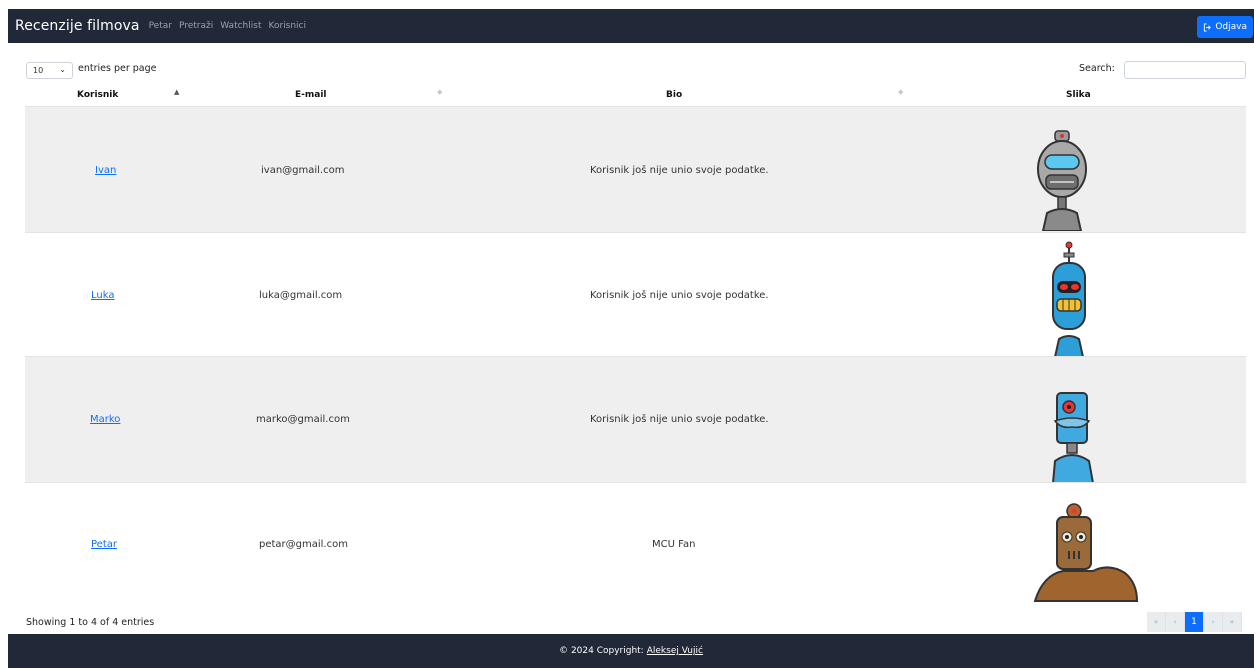 The width and height of the screenshot is (1254, 668). Describe the element at coordinates (240, 26) in the screenshot. I see `nav-link-watchlist: Watchlist` at that location.